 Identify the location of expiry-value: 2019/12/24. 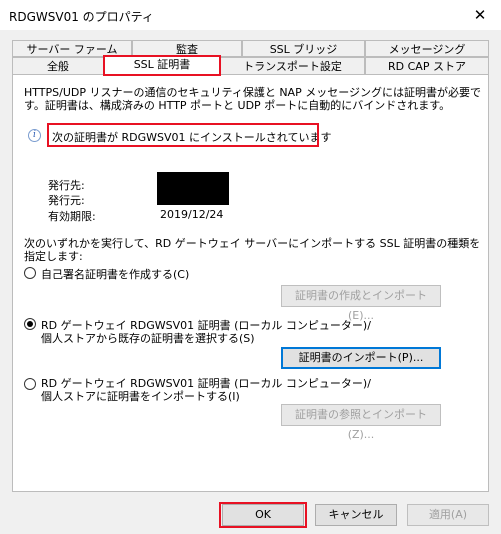
(192, 214).